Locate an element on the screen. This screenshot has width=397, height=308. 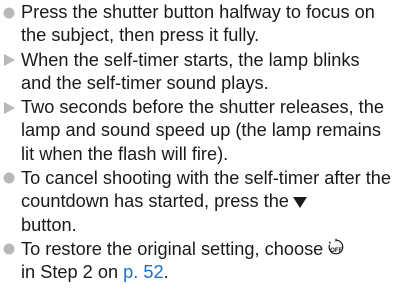
item-text: button. is located at coordinates (49, 224).